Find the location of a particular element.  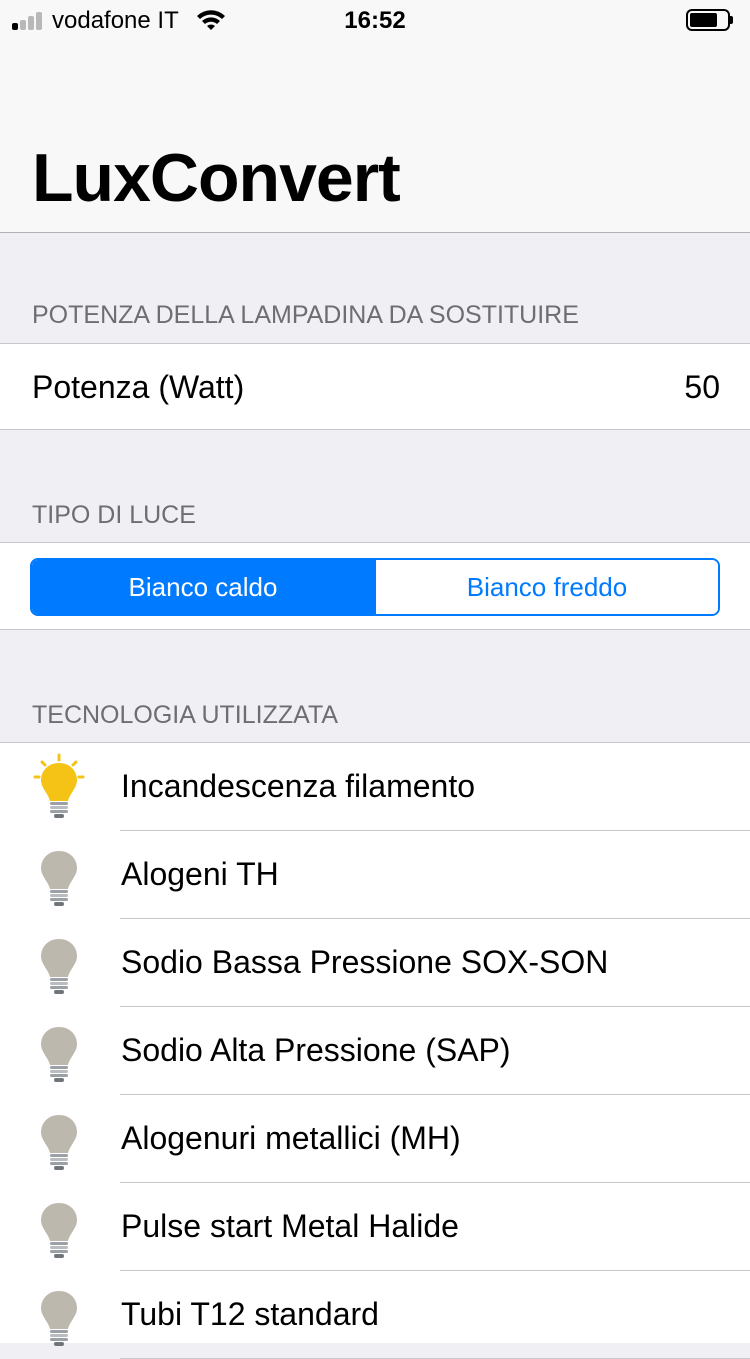

list-item-label: Sodio Alta Pressione (SAP) is located at coordinates (316, 1050).